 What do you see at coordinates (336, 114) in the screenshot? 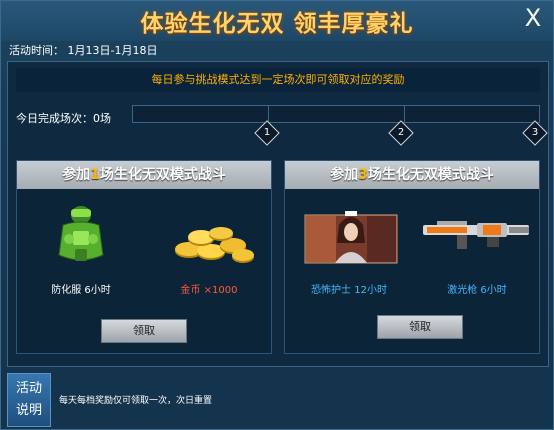
I see `progress-bar` at bounding box center [336, 114].